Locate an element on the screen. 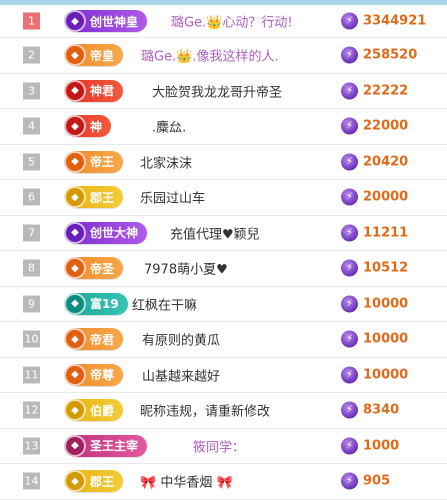 The height and width of the screenshot is (500, 447). user-name: 北家沫沫 is located at coordinates (166, 161).